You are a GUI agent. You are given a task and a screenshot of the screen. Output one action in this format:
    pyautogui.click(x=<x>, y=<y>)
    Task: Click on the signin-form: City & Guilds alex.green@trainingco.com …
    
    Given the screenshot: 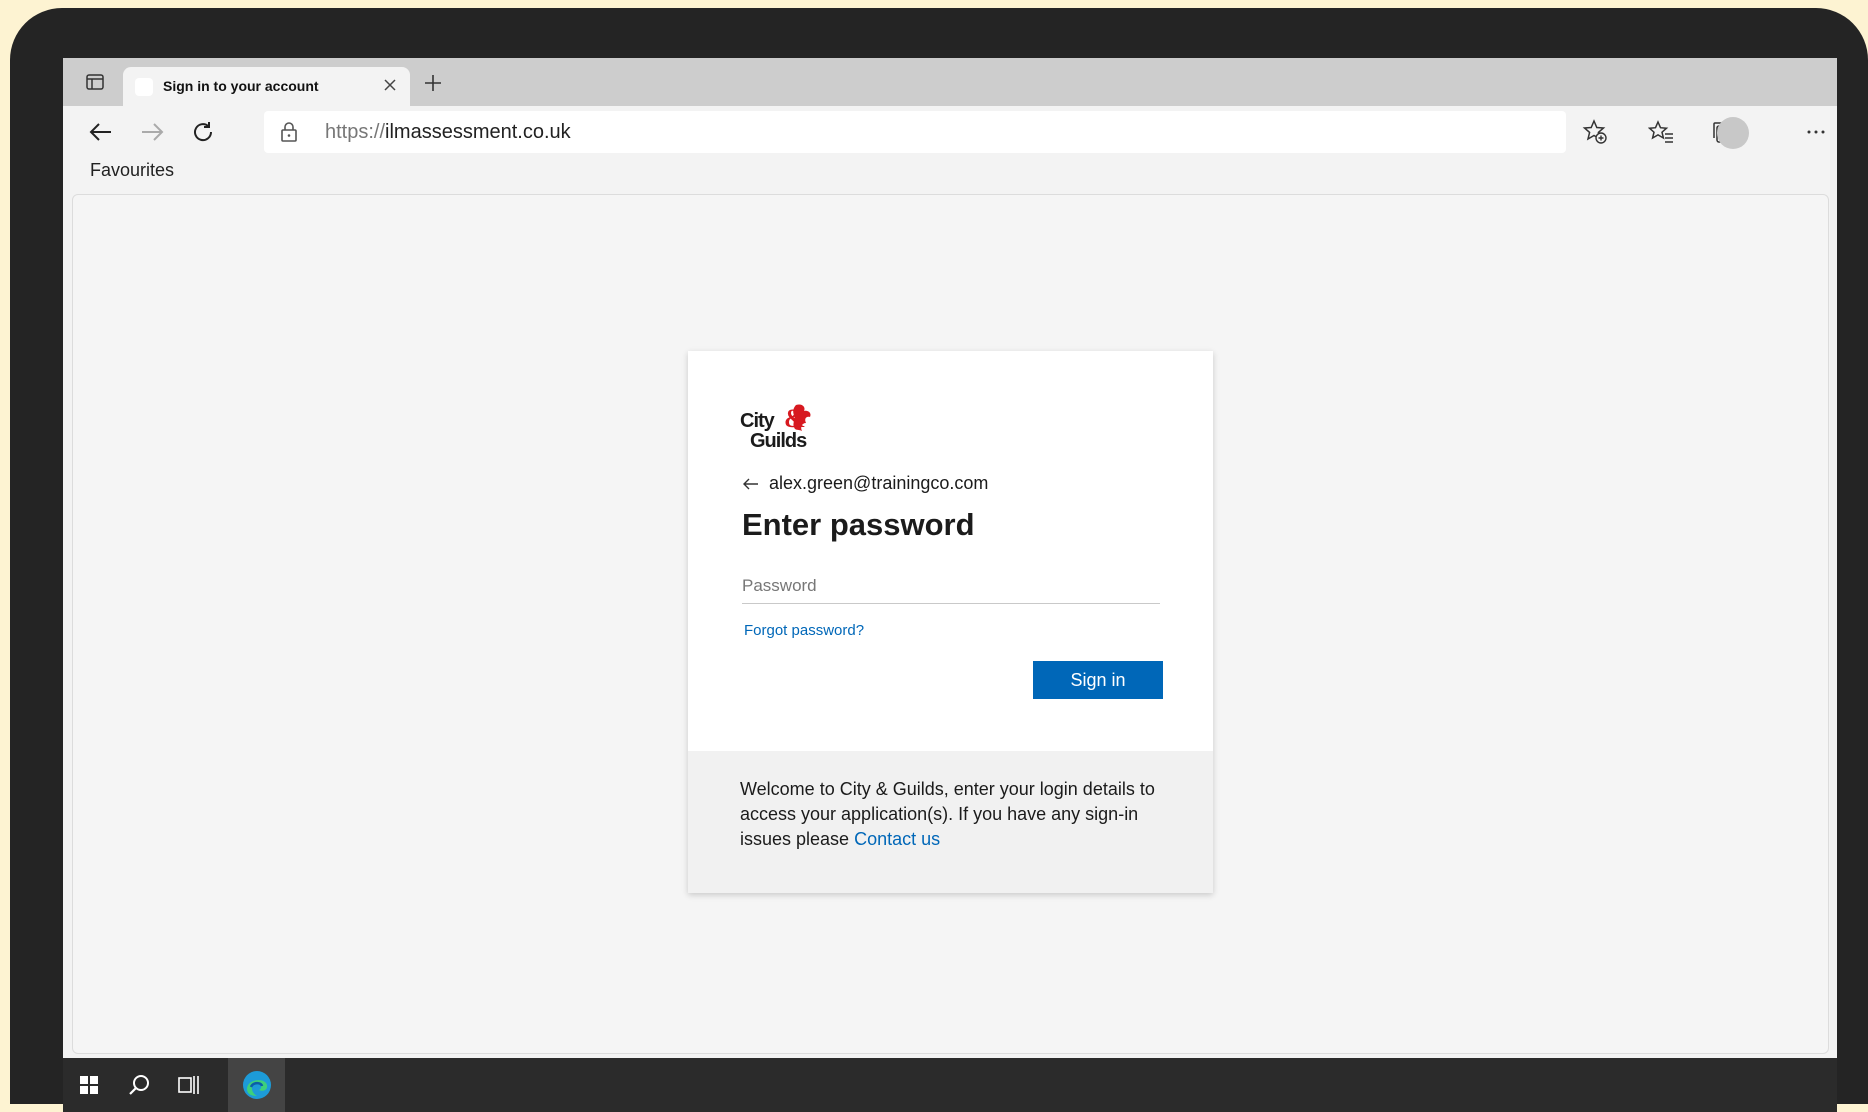 What is the action you would take?
    pyautogui.click(x=950, y=551)
    